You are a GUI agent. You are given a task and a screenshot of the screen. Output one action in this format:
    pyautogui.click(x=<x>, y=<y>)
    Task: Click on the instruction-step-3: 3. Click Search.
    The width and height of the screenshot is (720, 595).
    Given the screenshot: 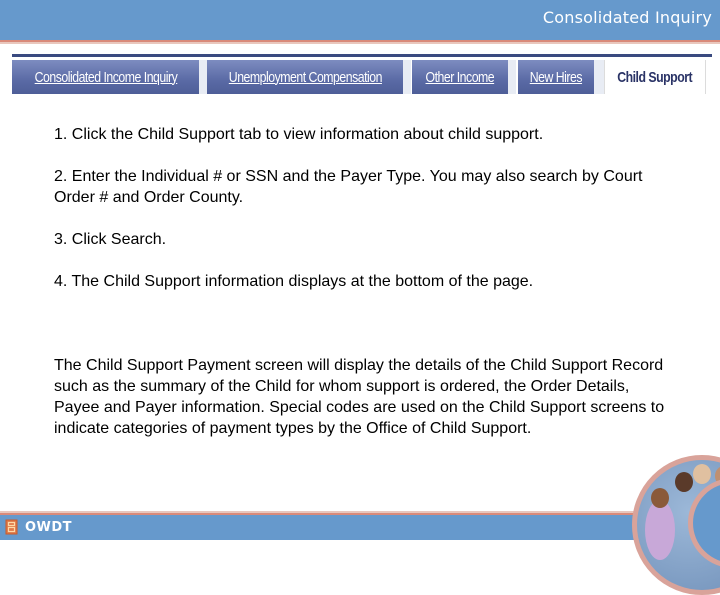 What is the action you would take?
    pyautogui.click(x=110, y=239)
    